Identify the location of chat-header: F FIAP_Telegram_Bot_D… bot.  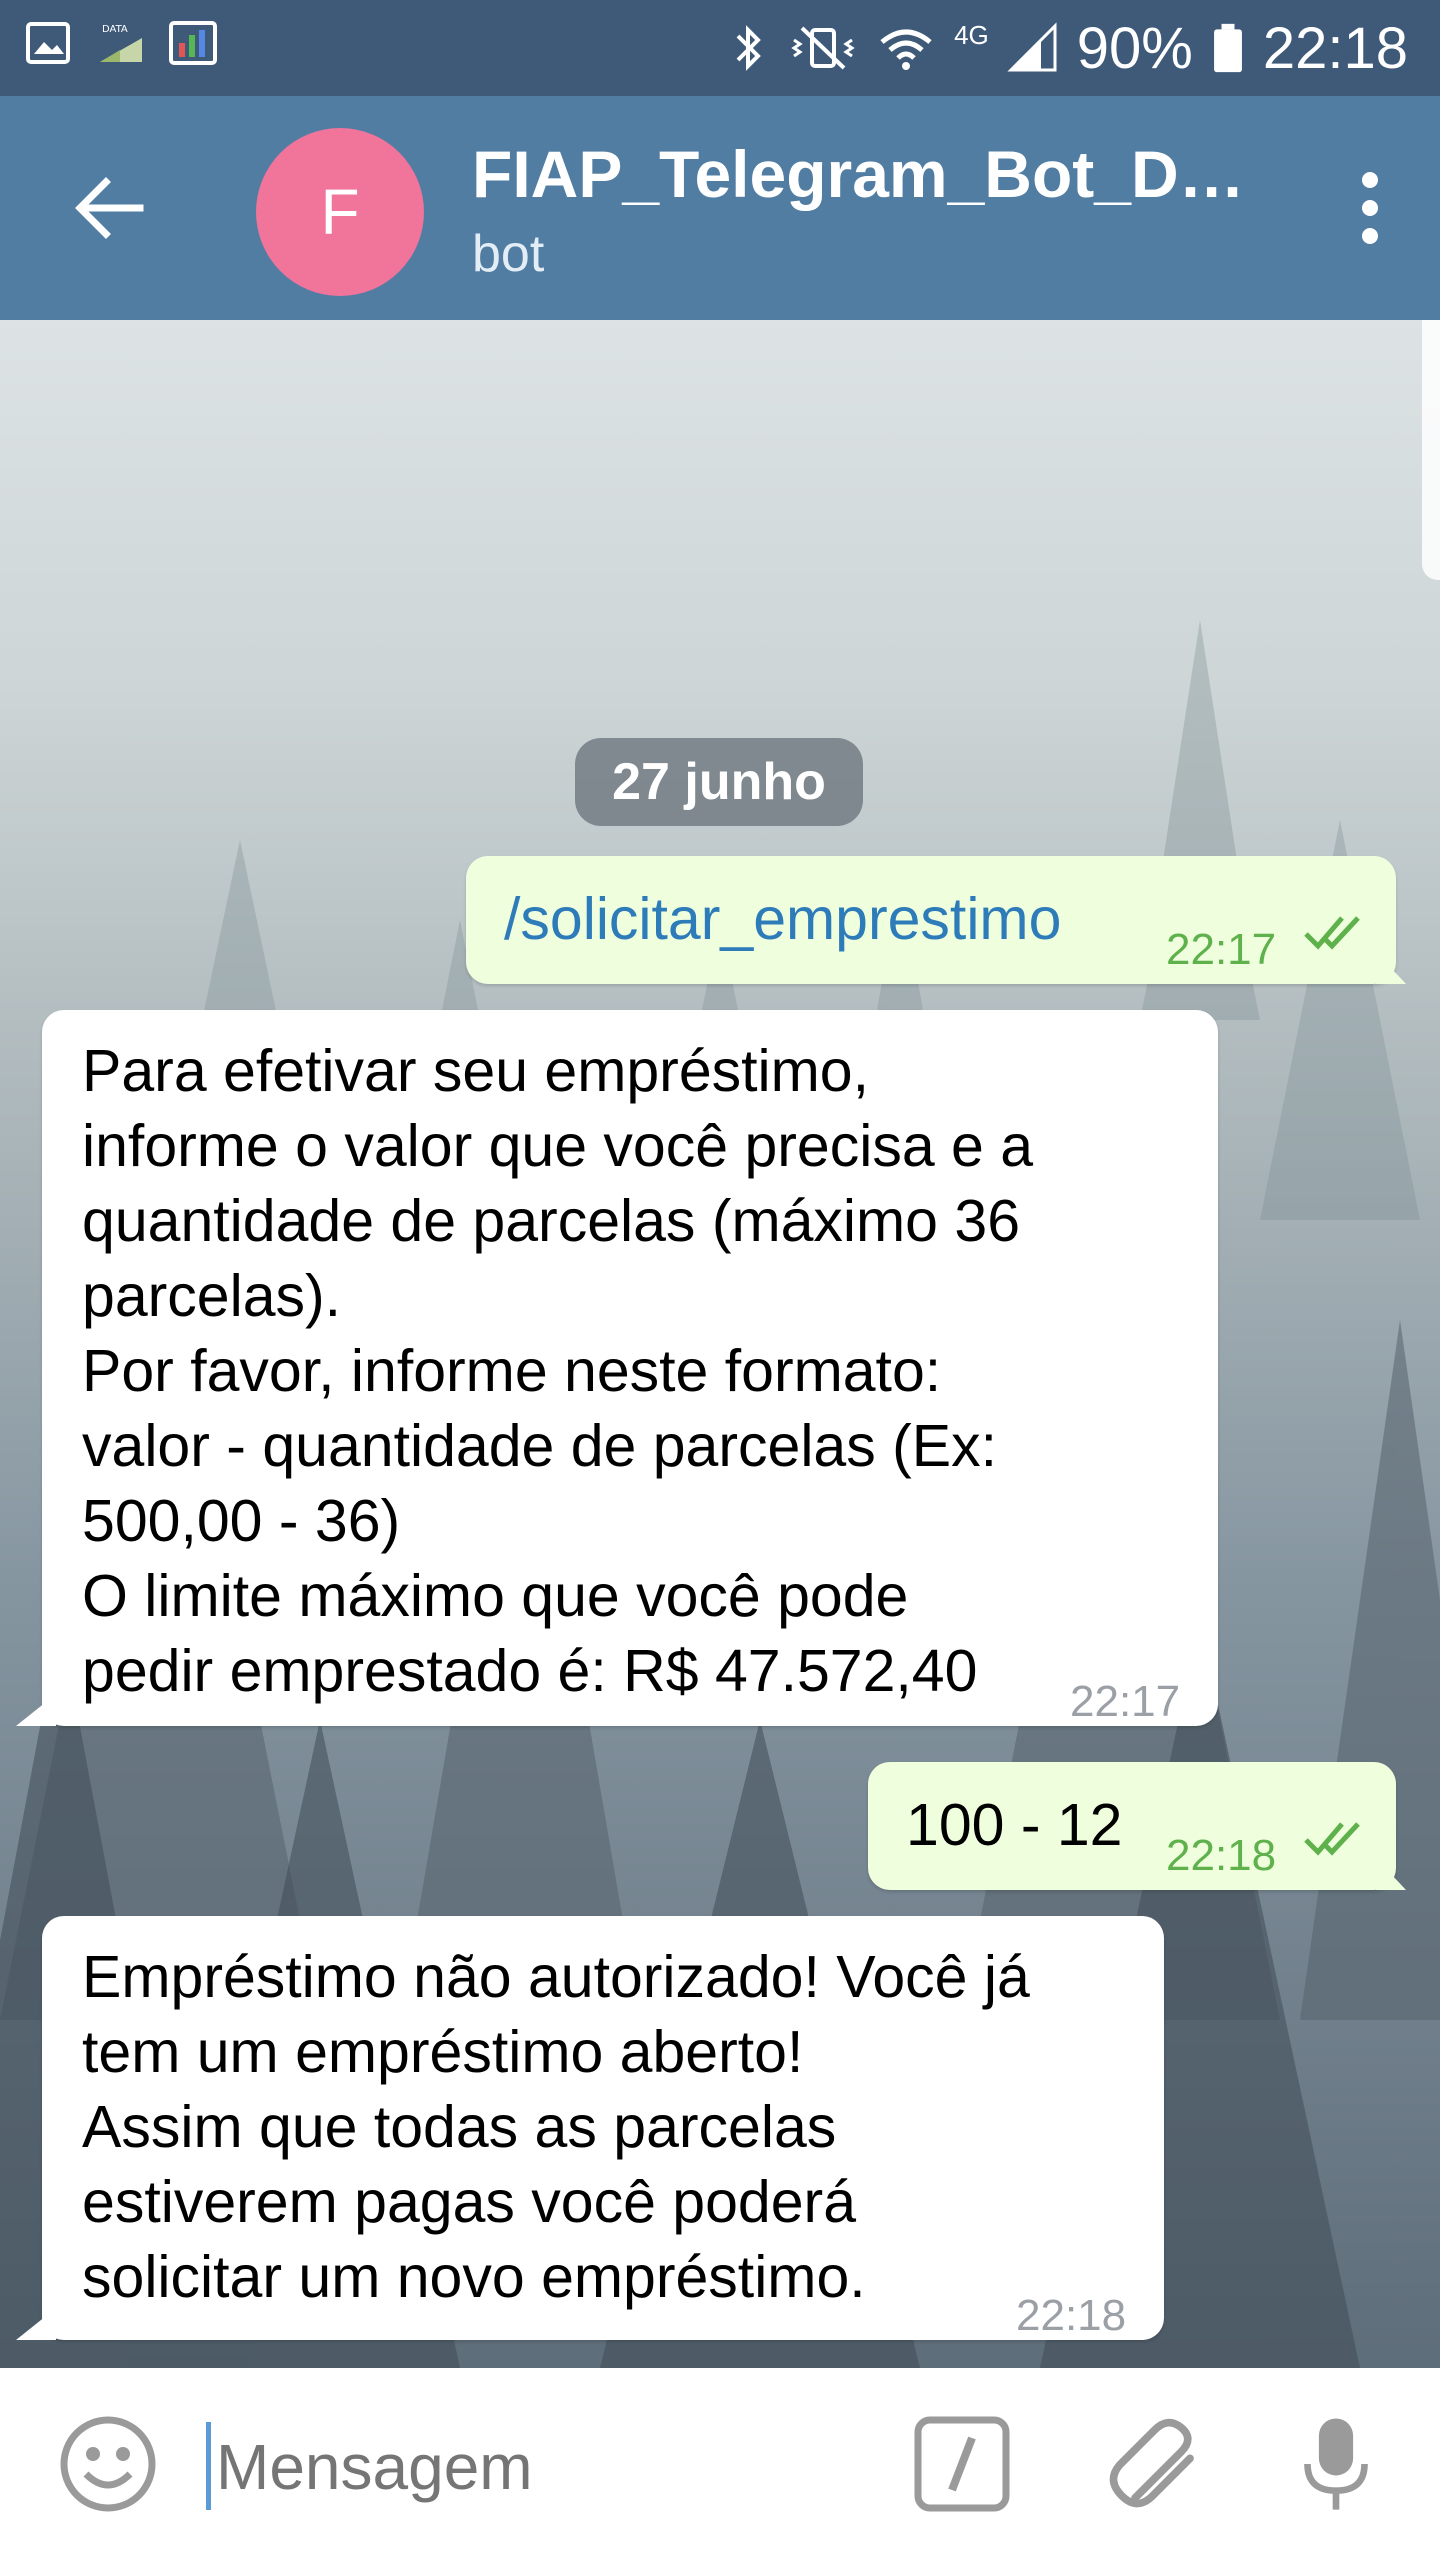
(720, 208).